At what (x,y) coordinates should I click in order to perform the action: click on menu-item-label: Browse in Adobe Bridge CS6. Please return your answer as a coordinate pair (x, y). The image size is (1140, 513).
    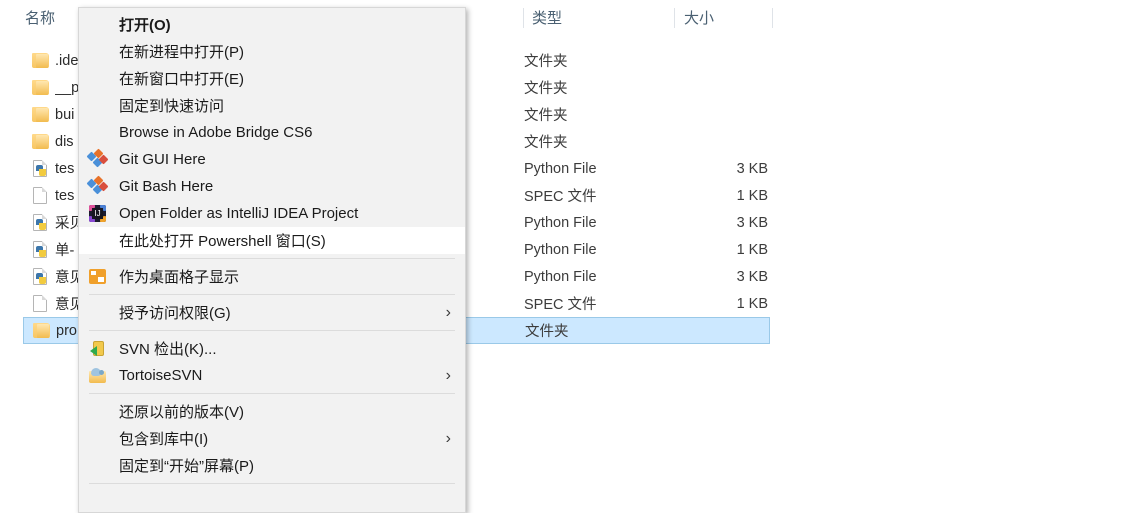
    Looking at the image, I should click on (216, 132).